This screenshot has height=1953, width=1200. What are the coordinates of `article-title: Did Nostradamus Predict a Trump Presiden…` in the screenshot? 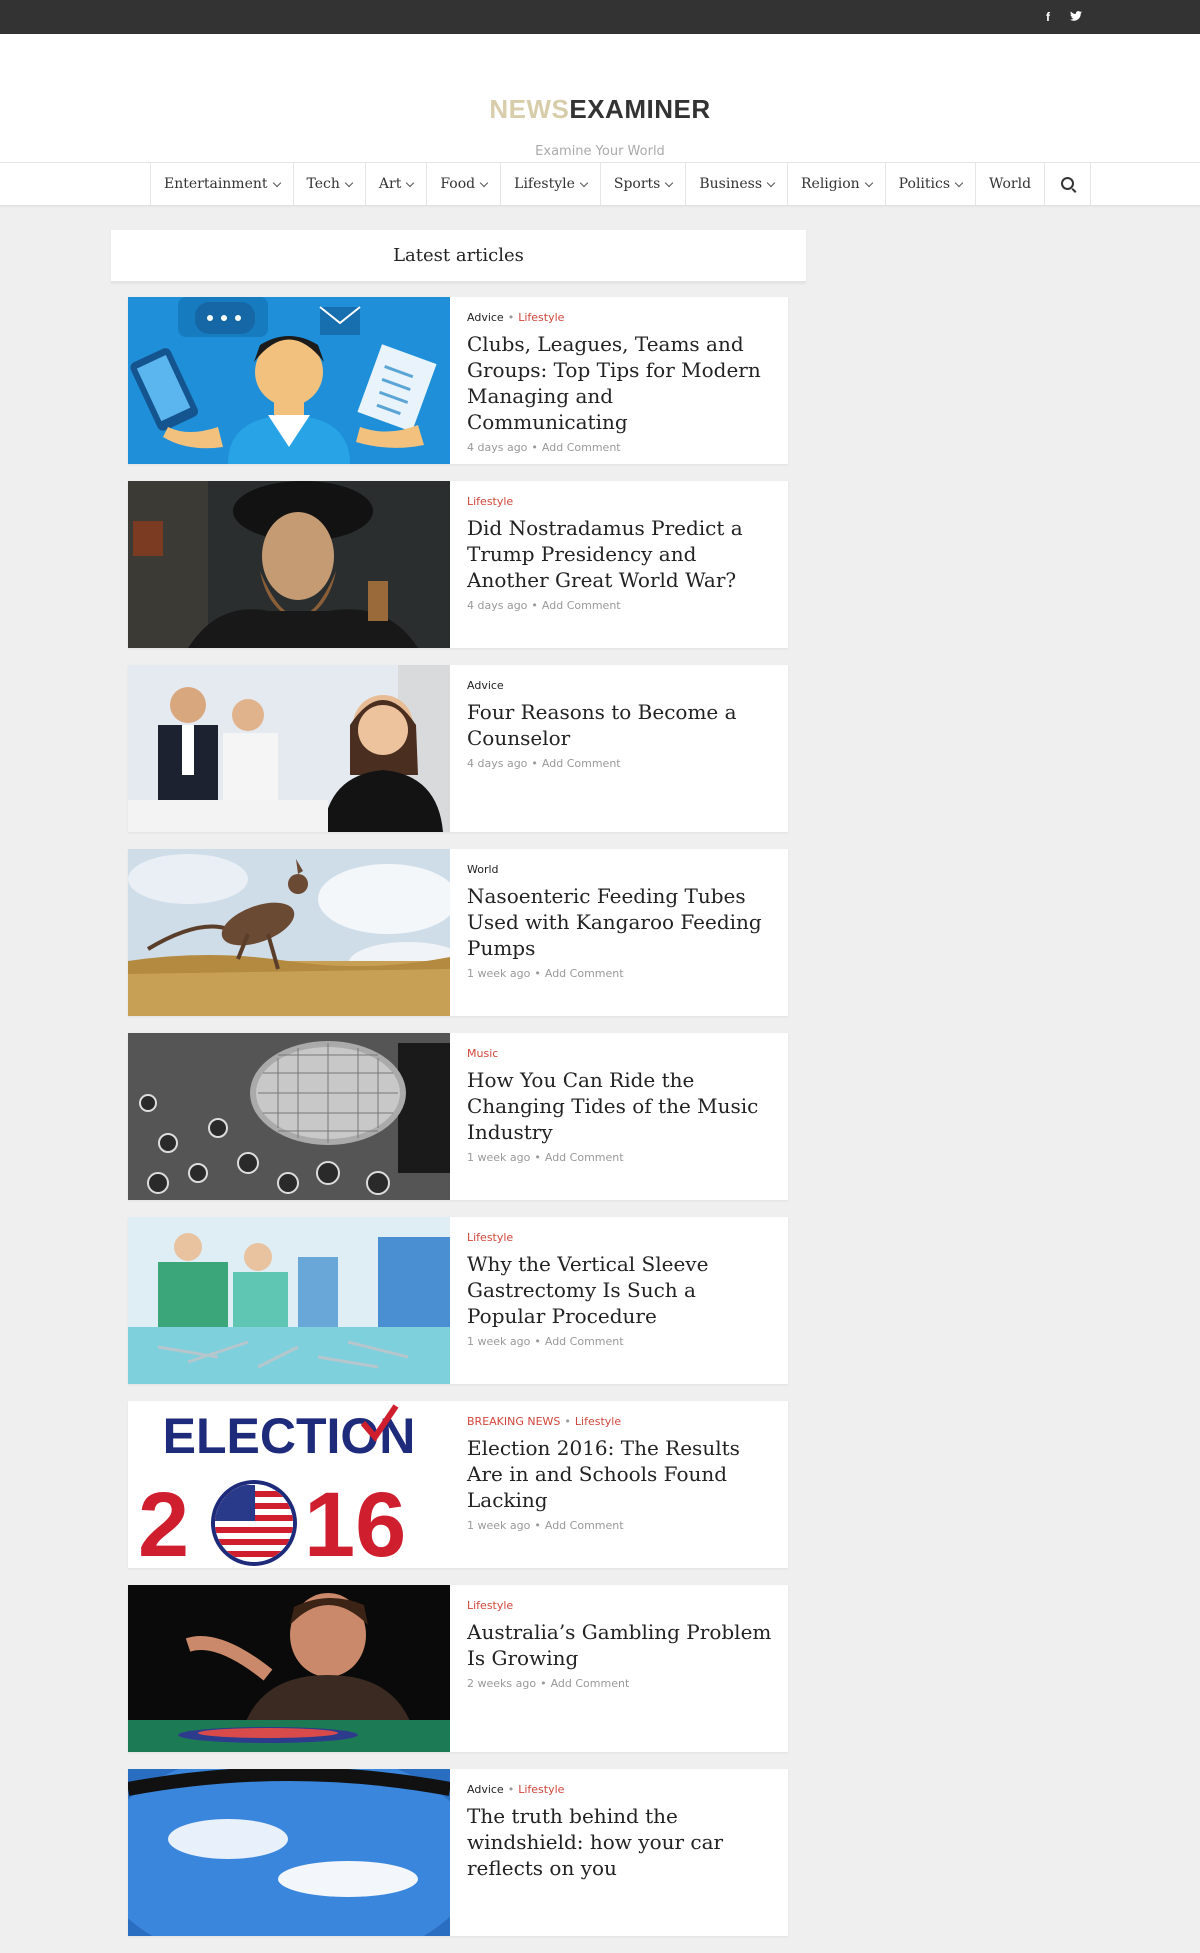 It's located at (619, 554).